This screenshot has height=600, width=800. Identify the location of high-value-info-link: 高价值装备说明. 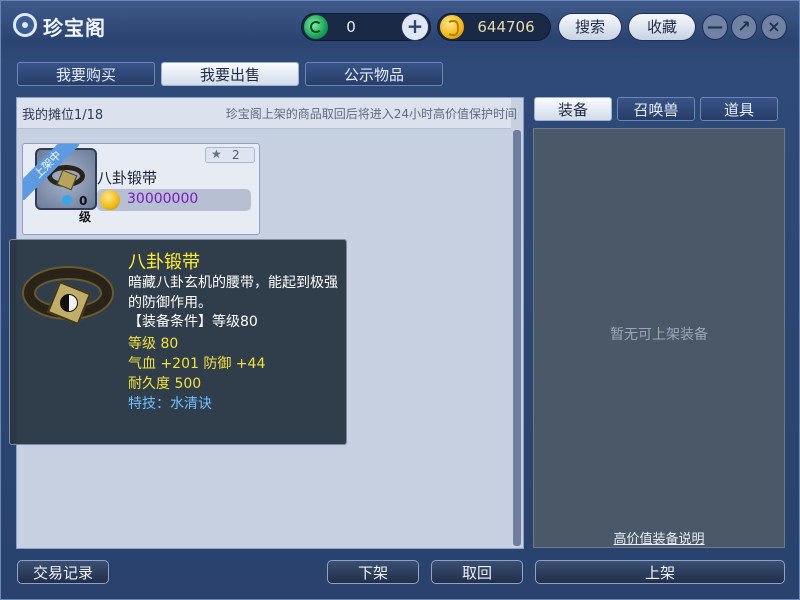
(659, 537).